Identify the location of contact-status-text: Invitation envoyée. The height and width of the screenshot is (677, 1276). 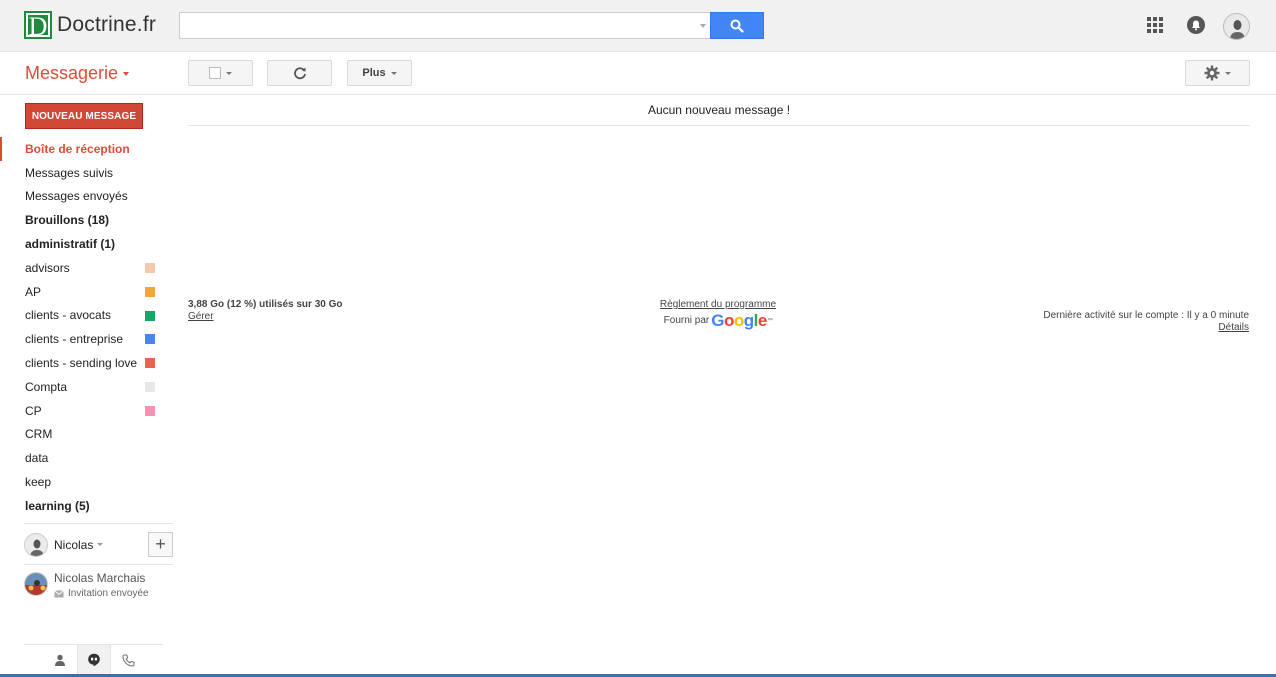
(108, 593).